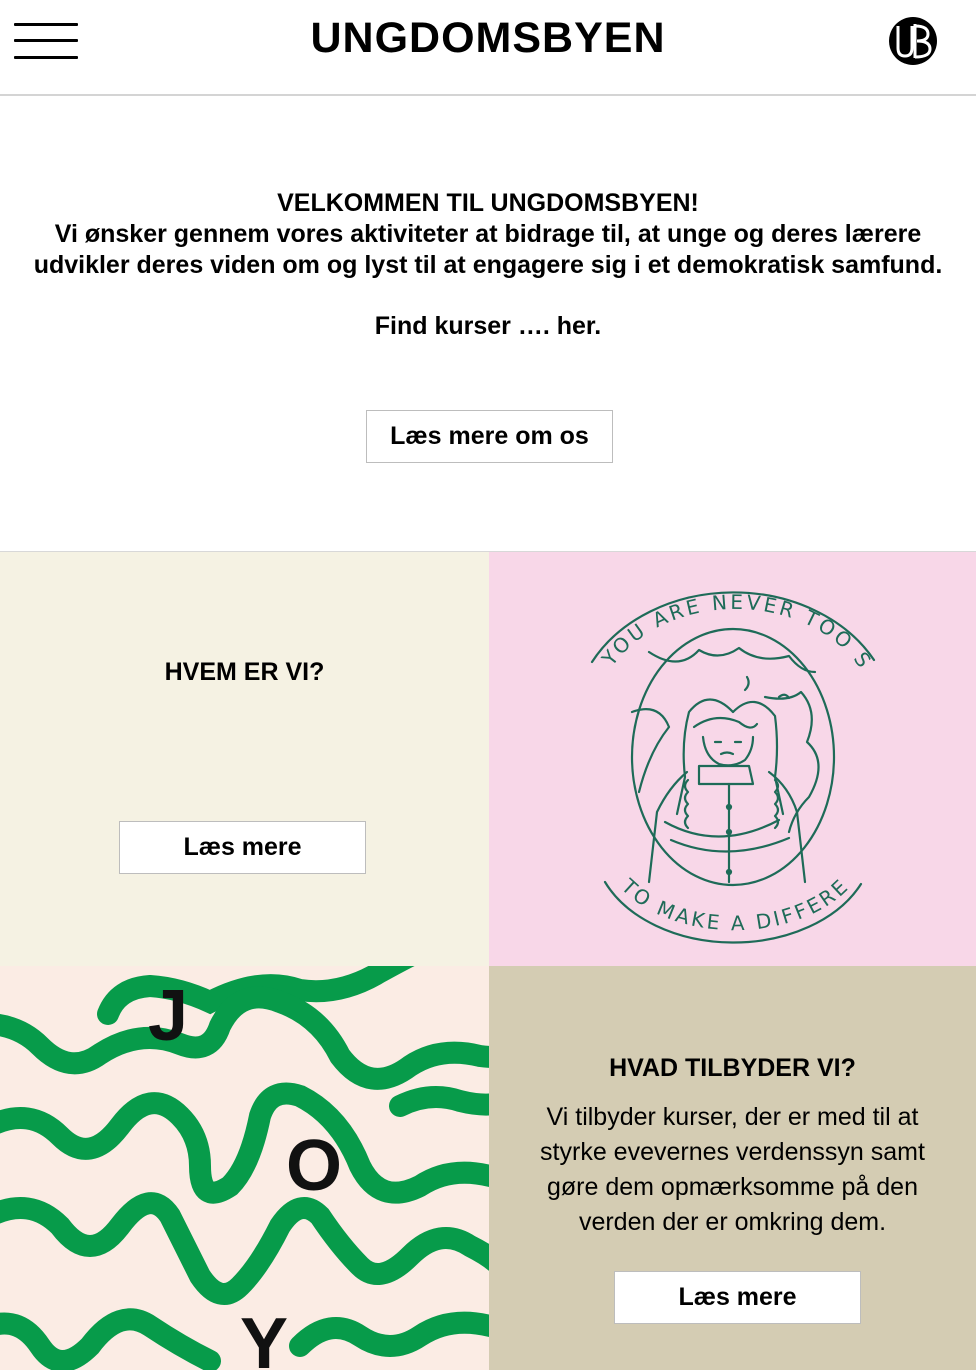 The image size is (976, 1370). I want to click on site-title: UNGDOMSBYEN, so click(488, 38).